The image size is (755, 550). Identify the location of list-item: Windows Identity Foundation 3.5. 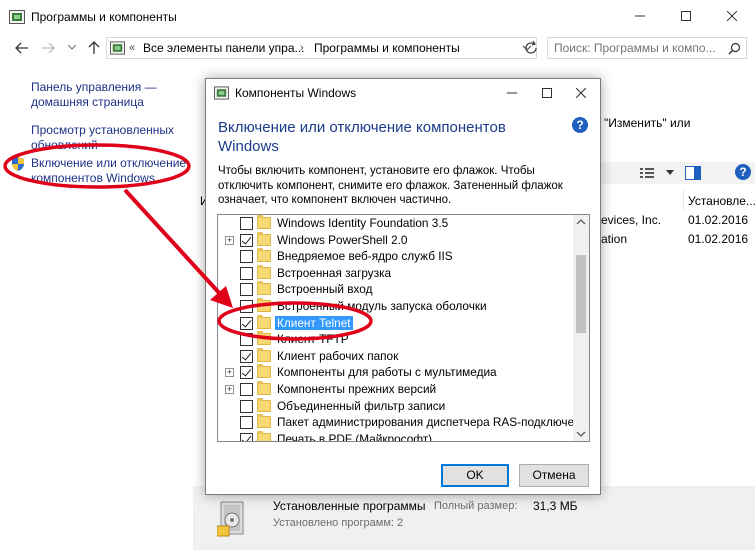
(396, 223).